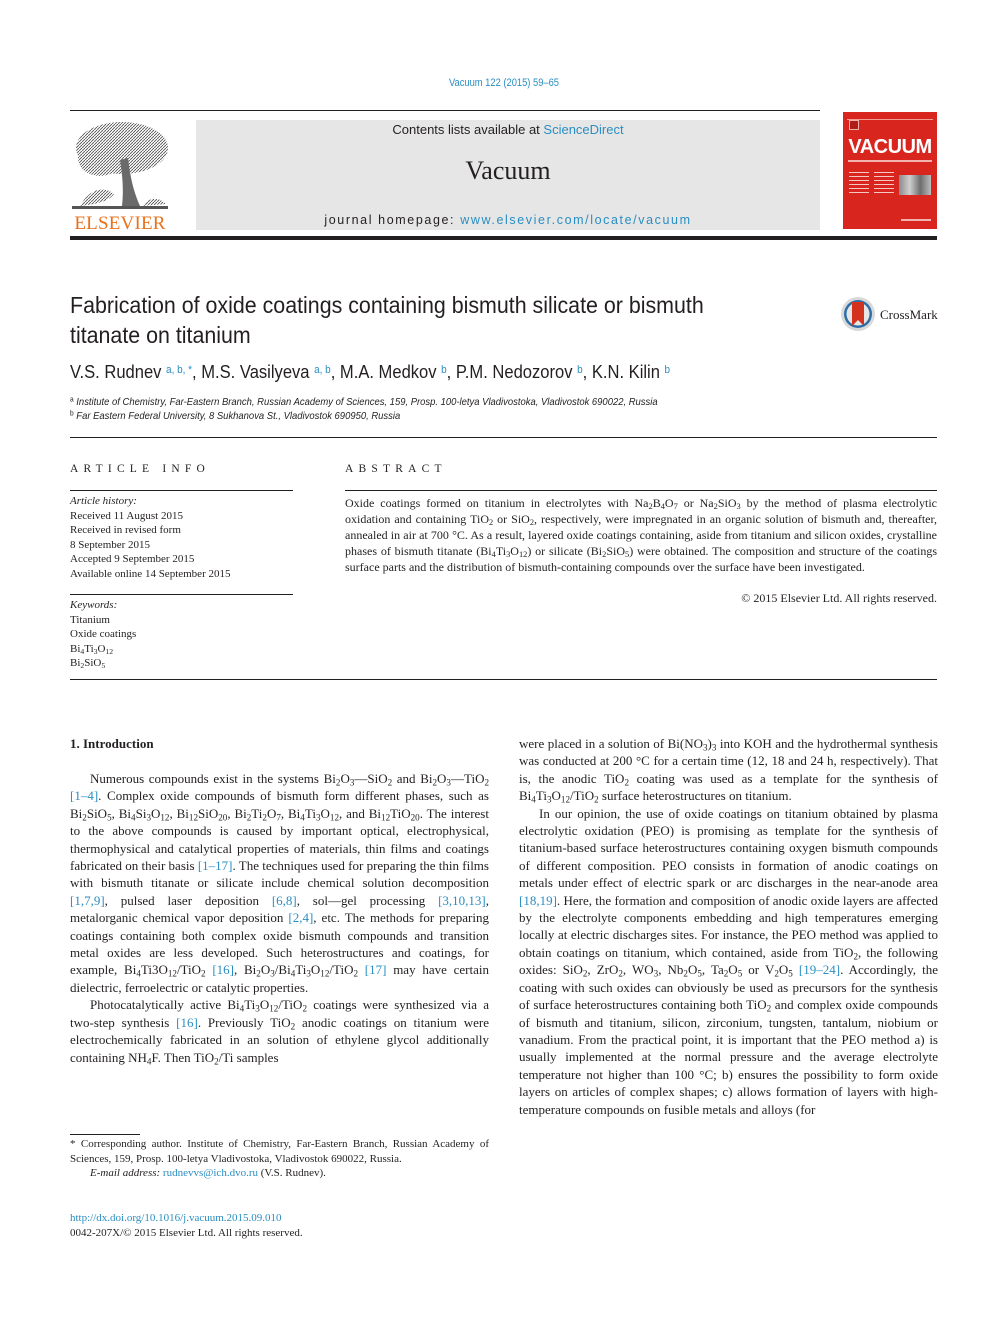 Image resolution: width=992 pixels, height=1323 pixels. Describe the element at coordinates (890, 161) in the screenshot. I see `cover-subtitle-line` at that location.